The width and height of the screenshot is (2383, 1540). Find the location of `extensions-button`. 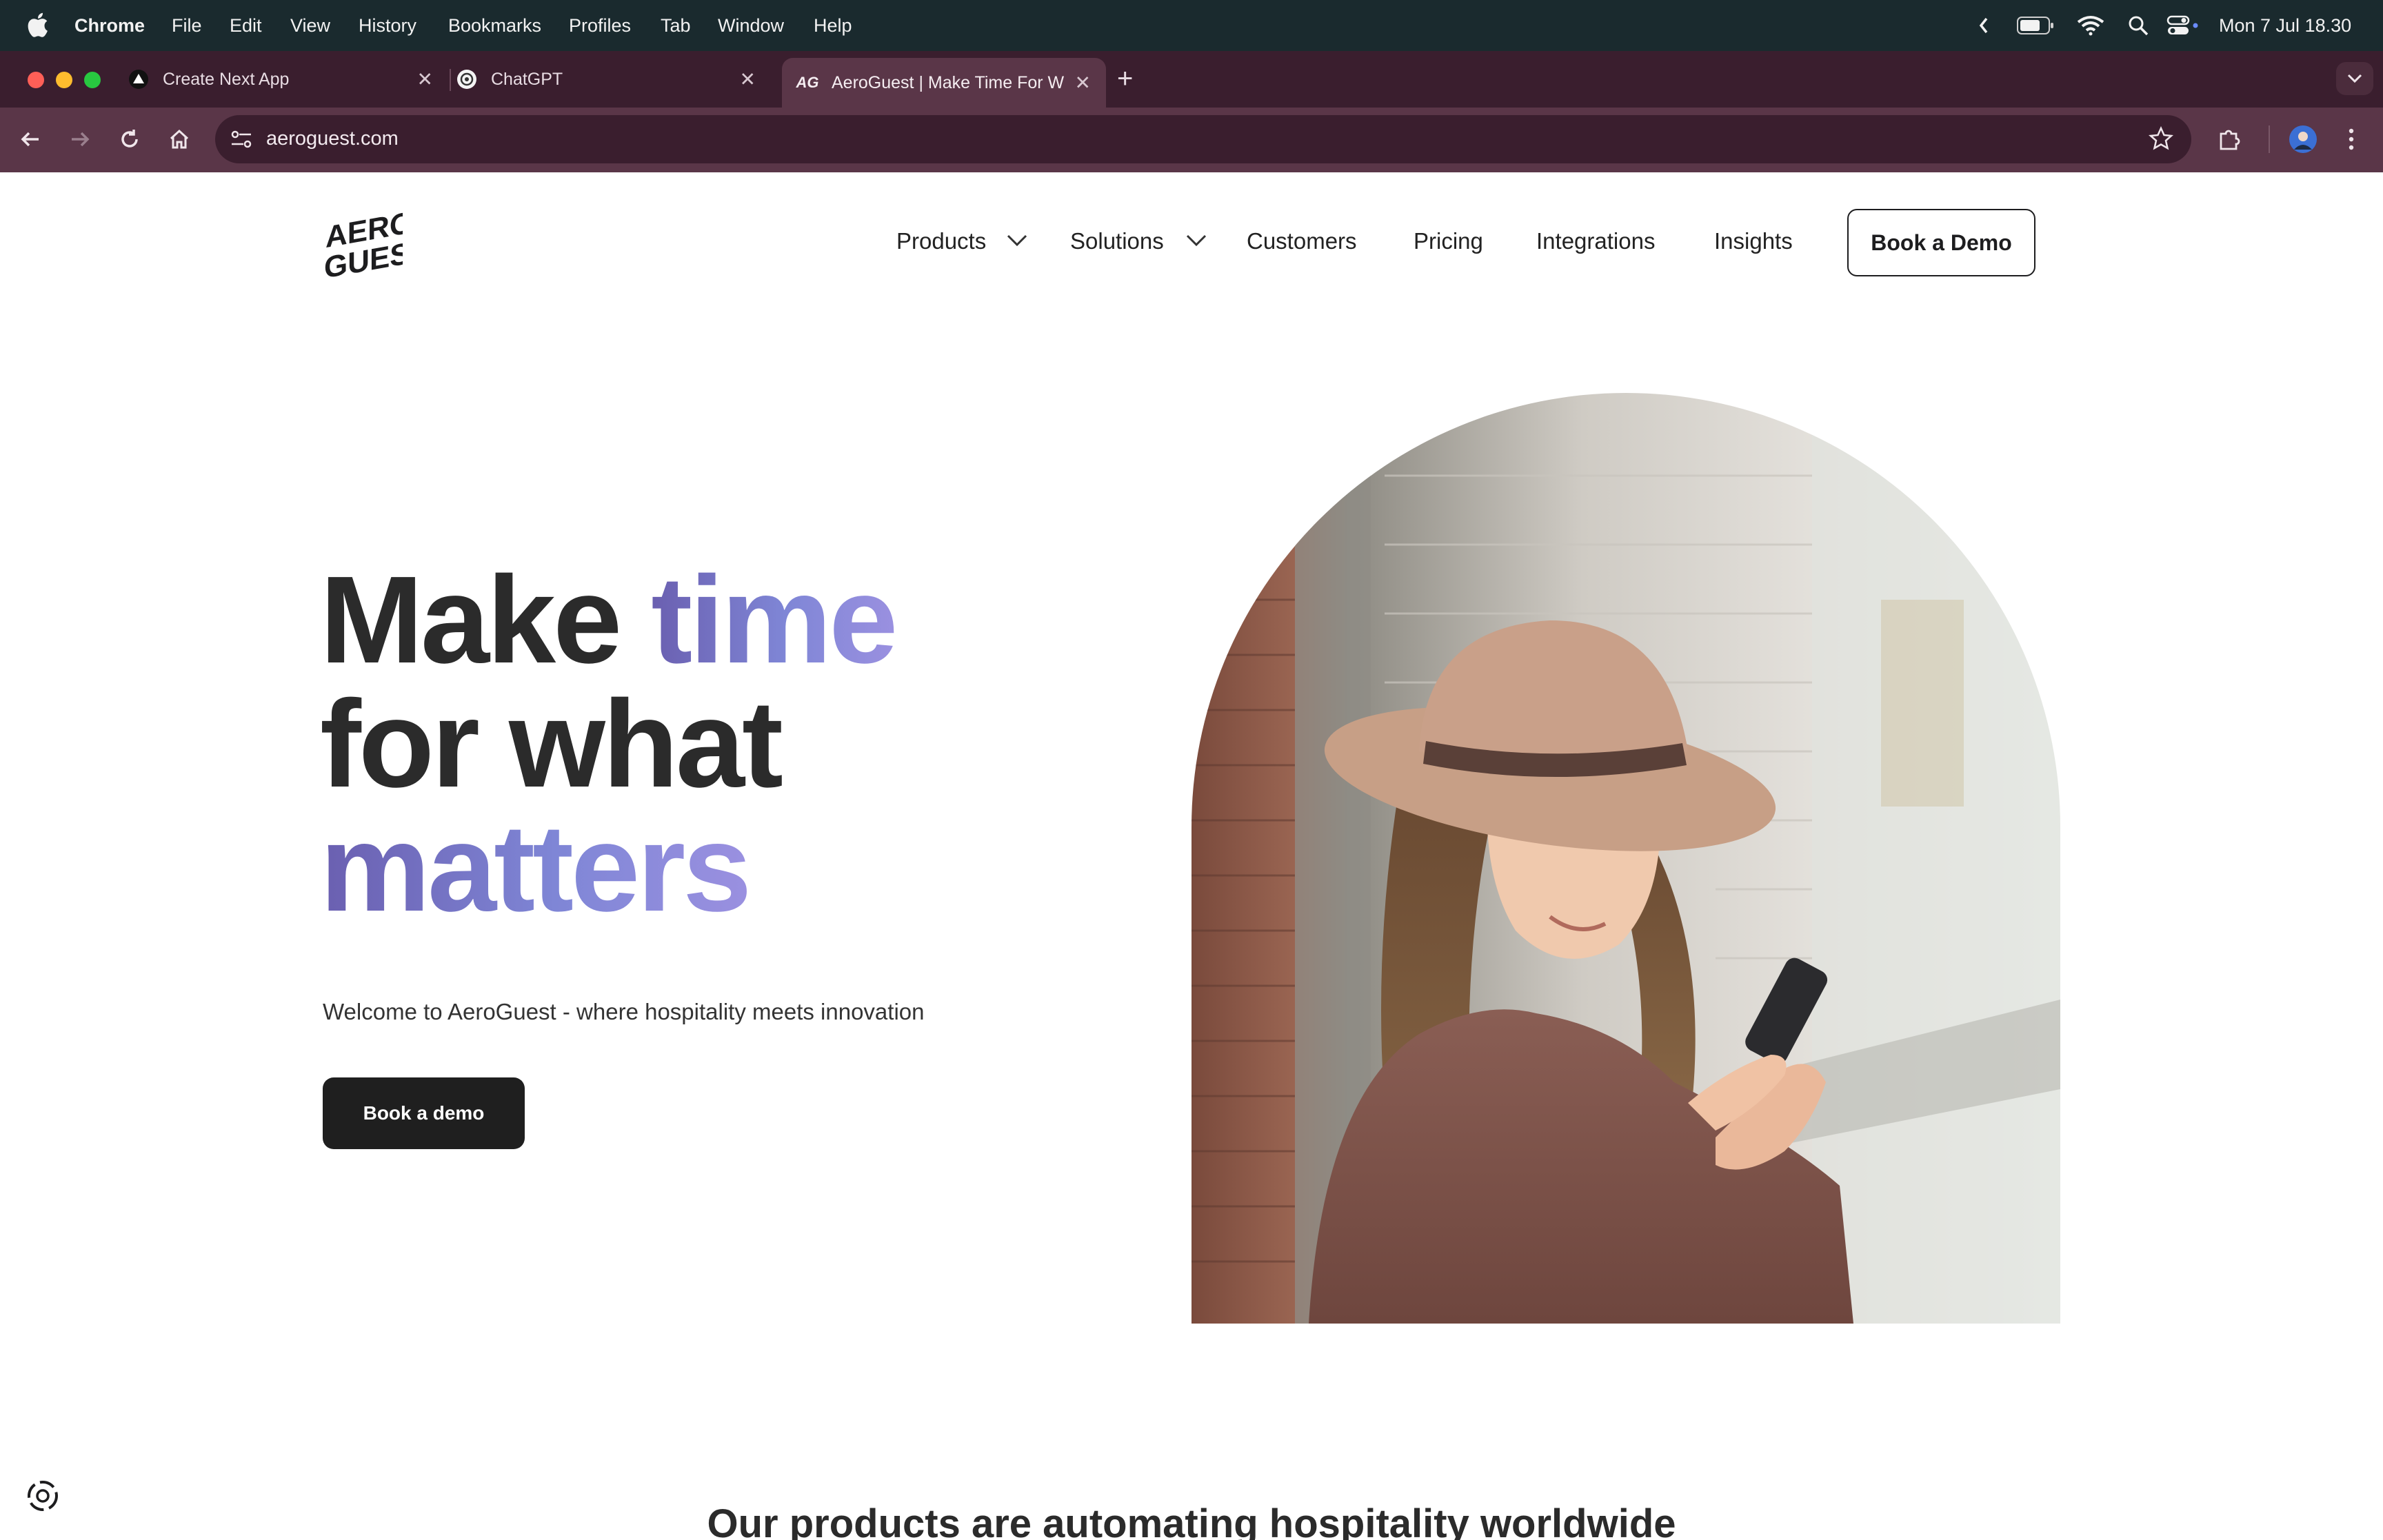

extensions-button is located at coordinates (2229, 140).